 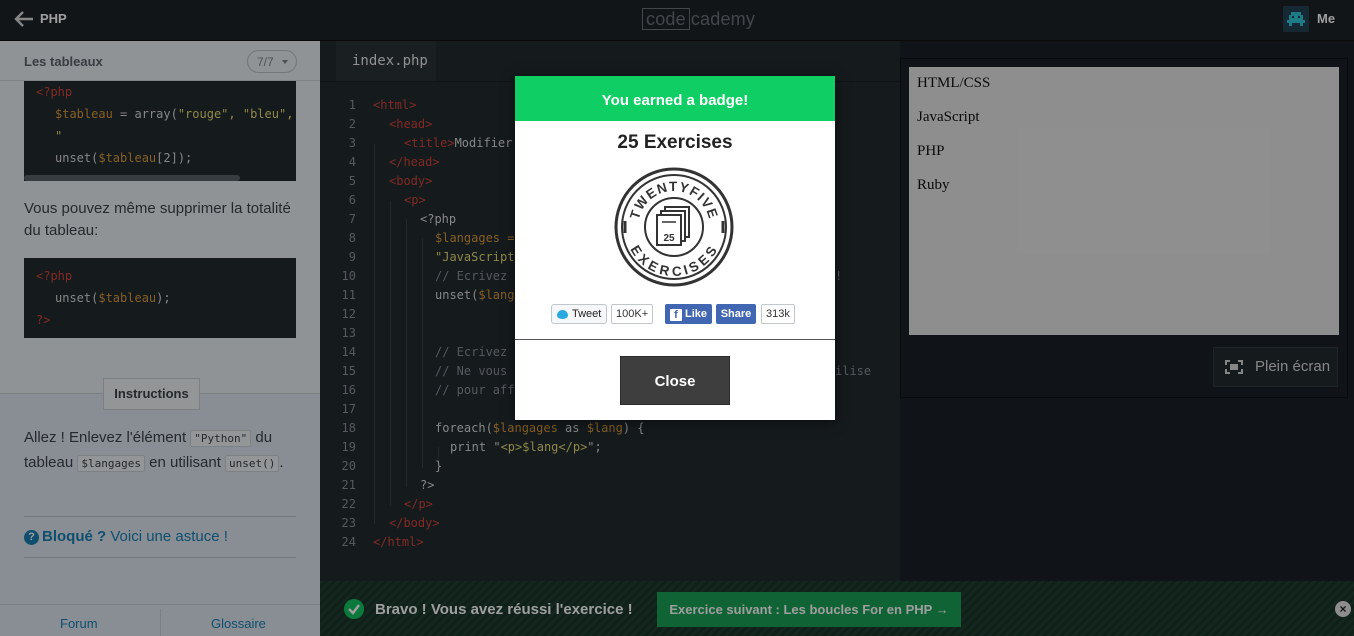 I want to click on social-share-row: Tweet 100K+ f Like Share 313k, so click(x=675, y=314).